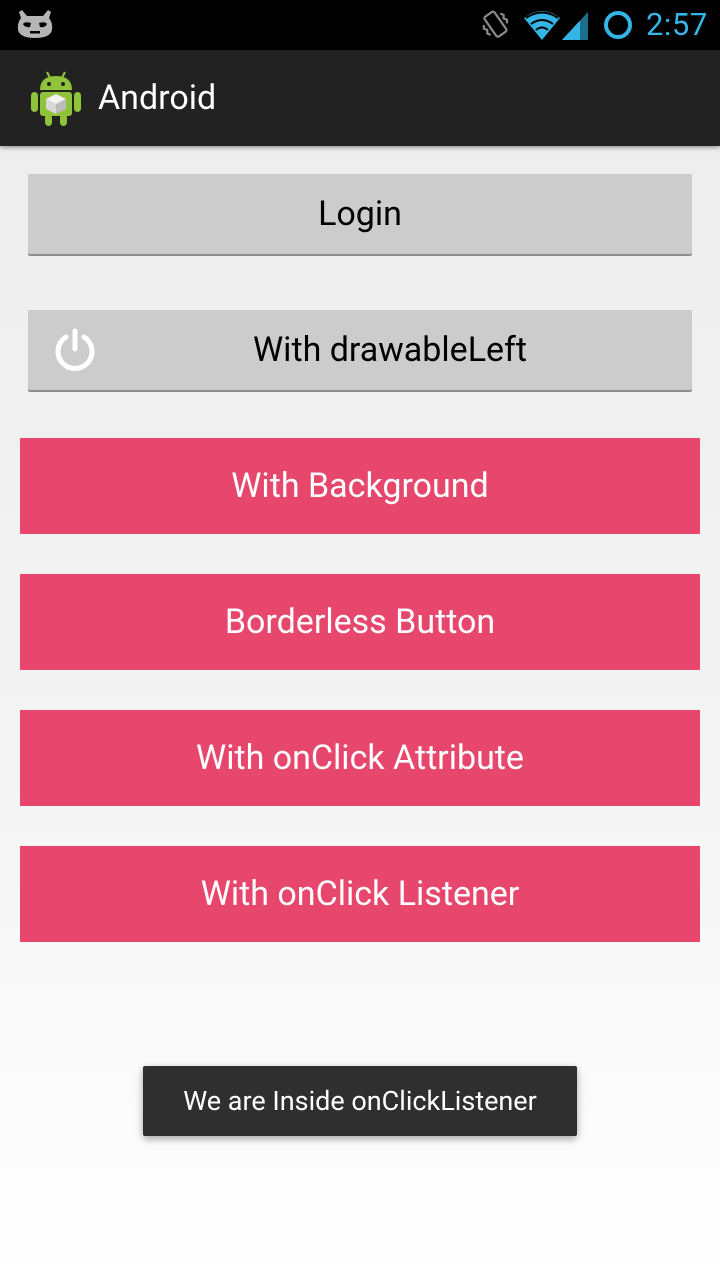 The width and height of the screenshot is (720, 1280). What do you see at coordinates (360, 894) in the screenshot?
I see `onclick-listener-button: With onClick Listener` at bounding box center [360, 894].